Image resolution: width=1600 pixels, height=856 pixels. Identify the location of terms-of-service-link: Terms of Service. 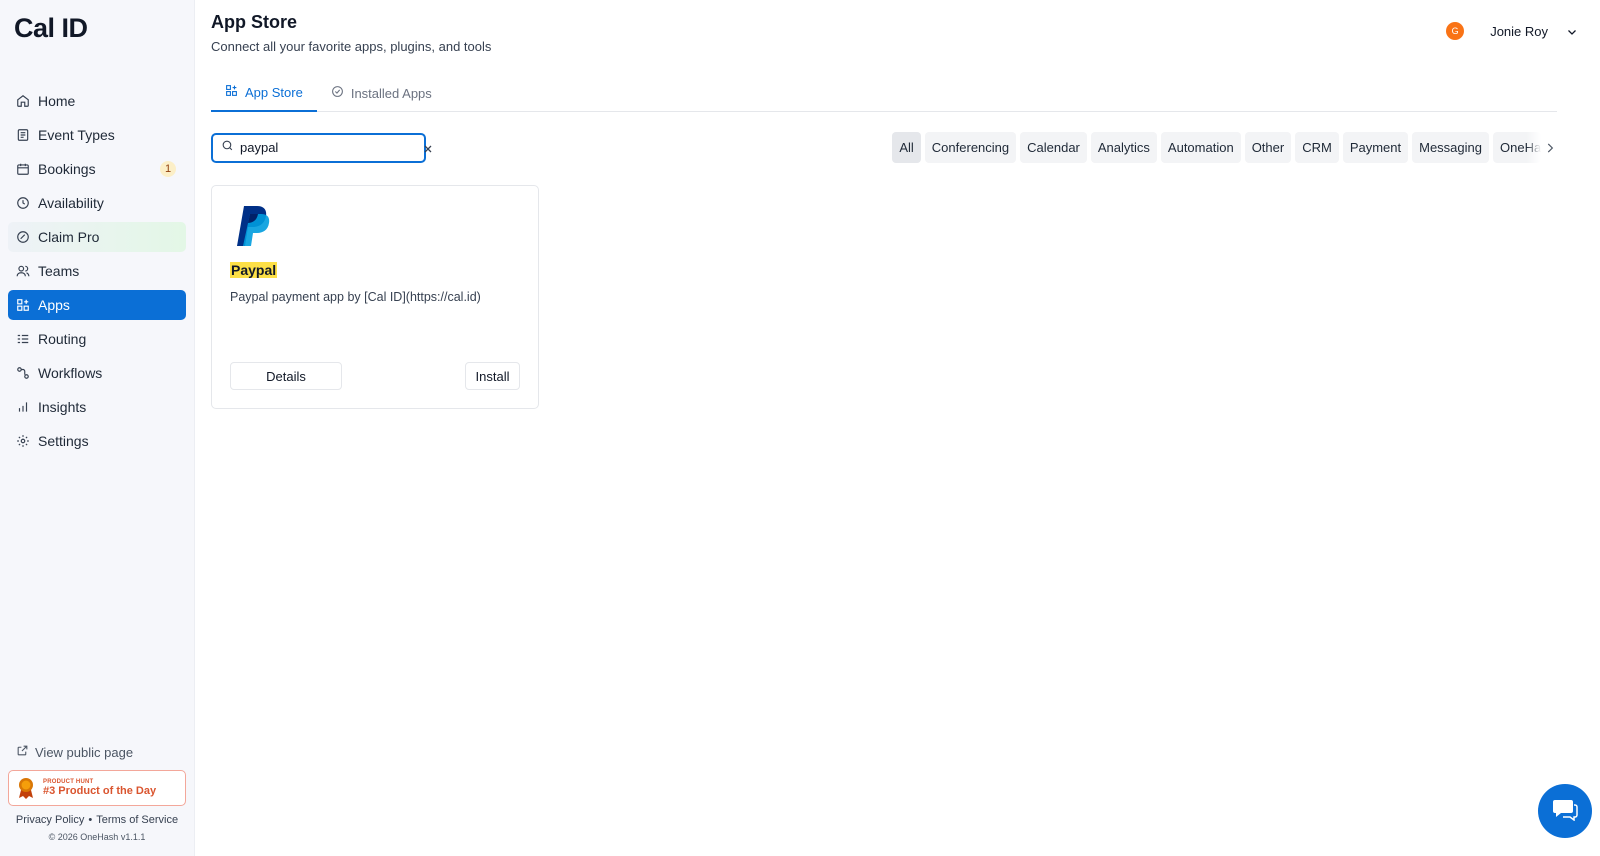
(137, 820).